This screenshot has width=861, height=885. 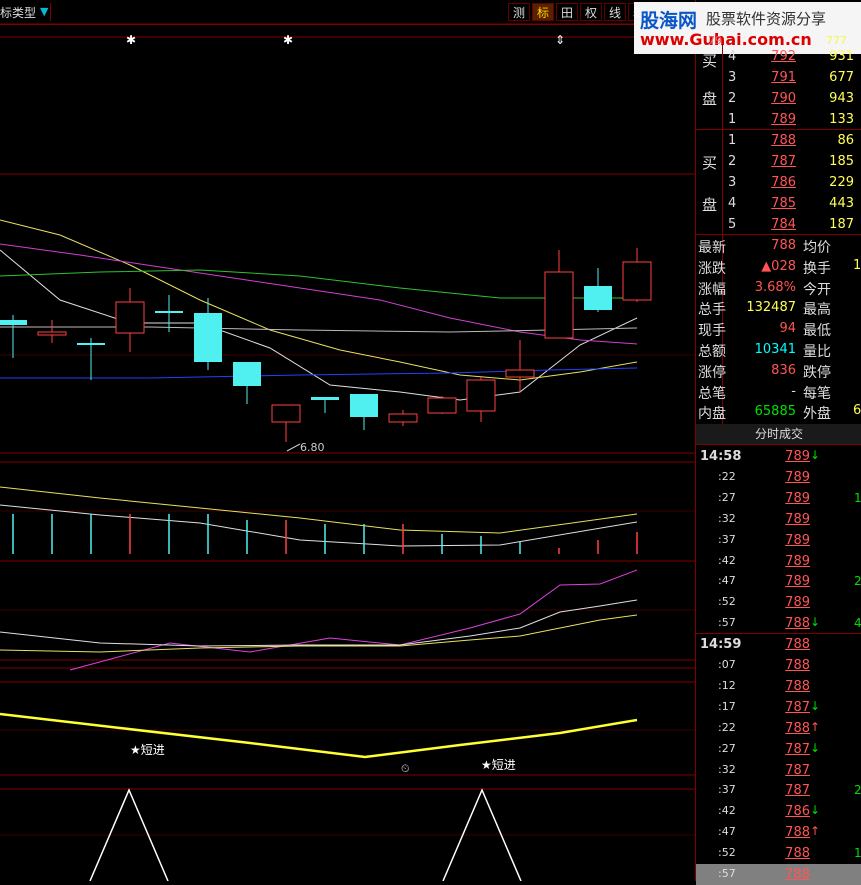 What do you see at coordinates (727, 853) in the screenshot?
I see `tick-time: :52` at bounding box center [727, 853].